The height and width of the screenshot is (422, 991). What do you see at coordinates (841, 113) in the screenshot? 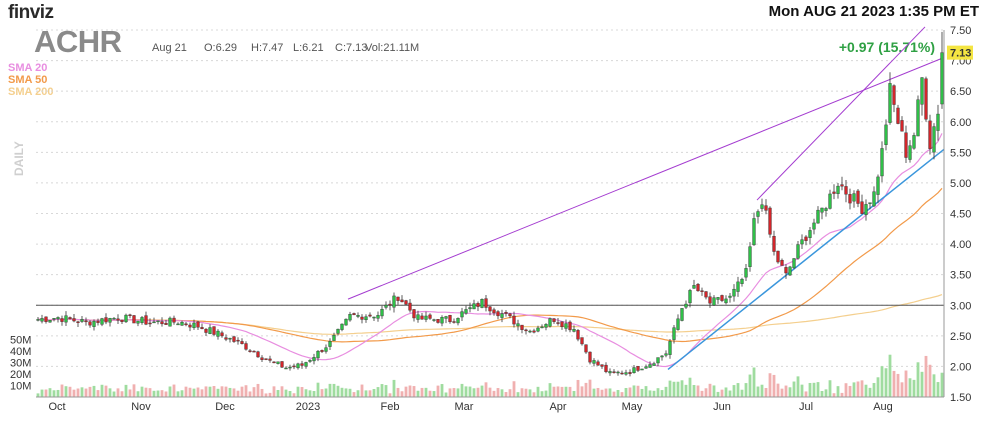
I see `trendline-wedge` at bounding box center [841, 113].